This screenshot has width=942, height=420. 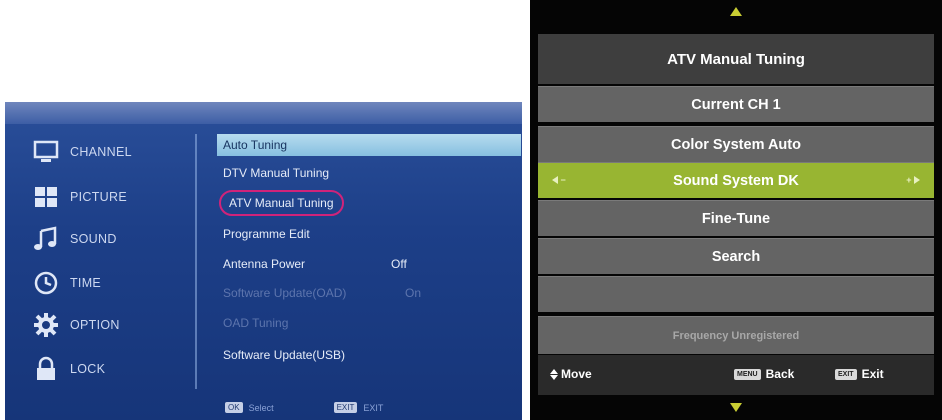 I want to click on picture-grid-icon, so click(x=46, y=197).